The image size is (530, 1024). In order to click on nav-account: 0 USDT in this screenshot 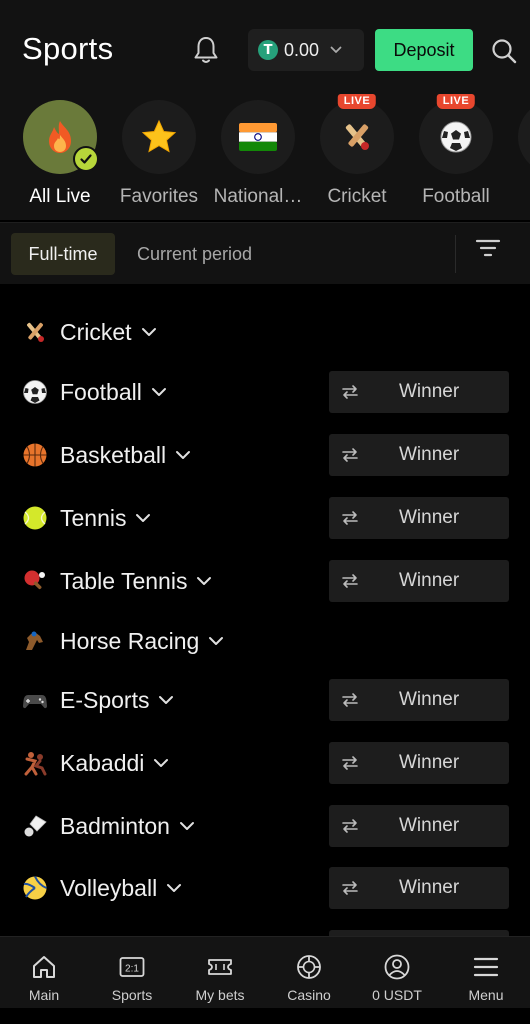, I will do `click(397, 973)`.